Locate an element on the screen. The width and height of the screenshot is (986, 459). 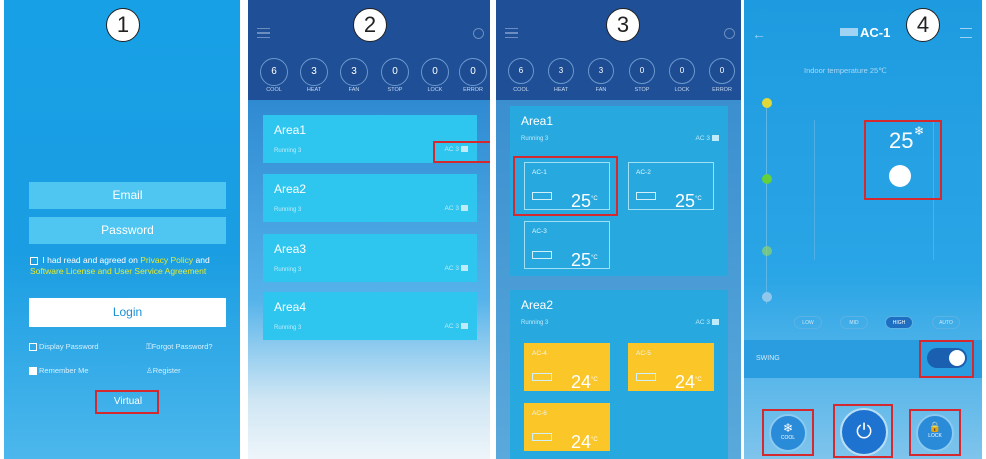
fan-level-dot-mid is located at coordinates (767, 179).